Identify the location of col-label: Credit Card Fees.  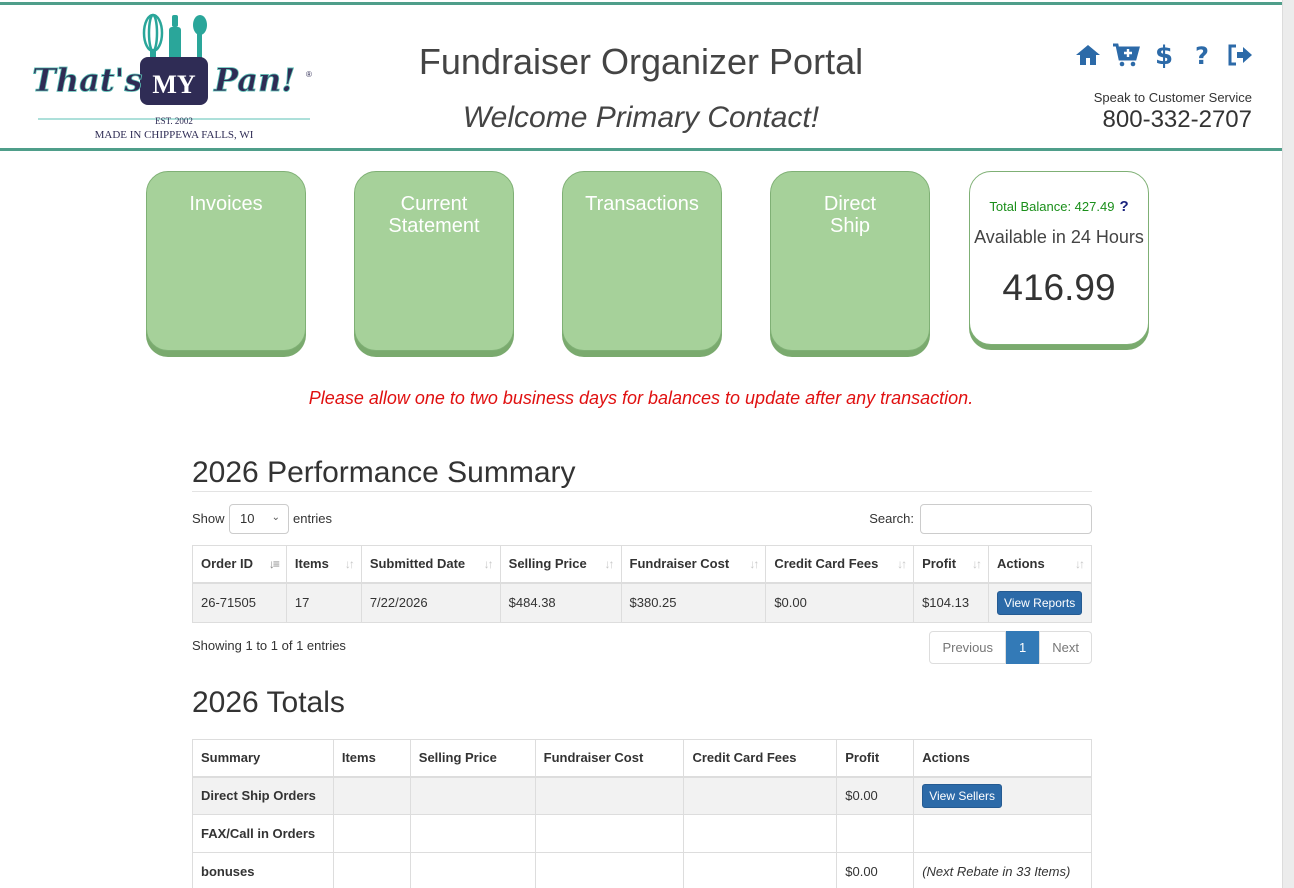
(826, 564).